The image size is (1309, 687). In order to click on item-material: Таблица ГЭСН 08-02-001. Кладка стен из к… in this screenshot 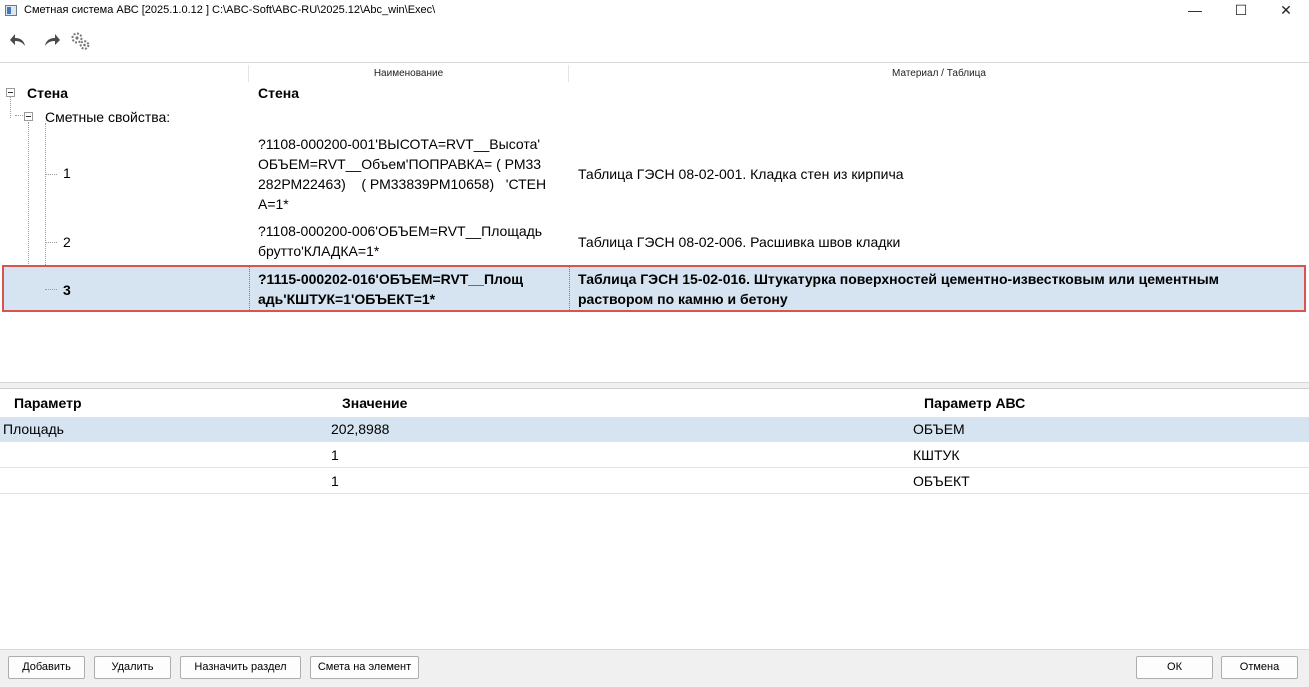, I will do `click(741, 174)`.